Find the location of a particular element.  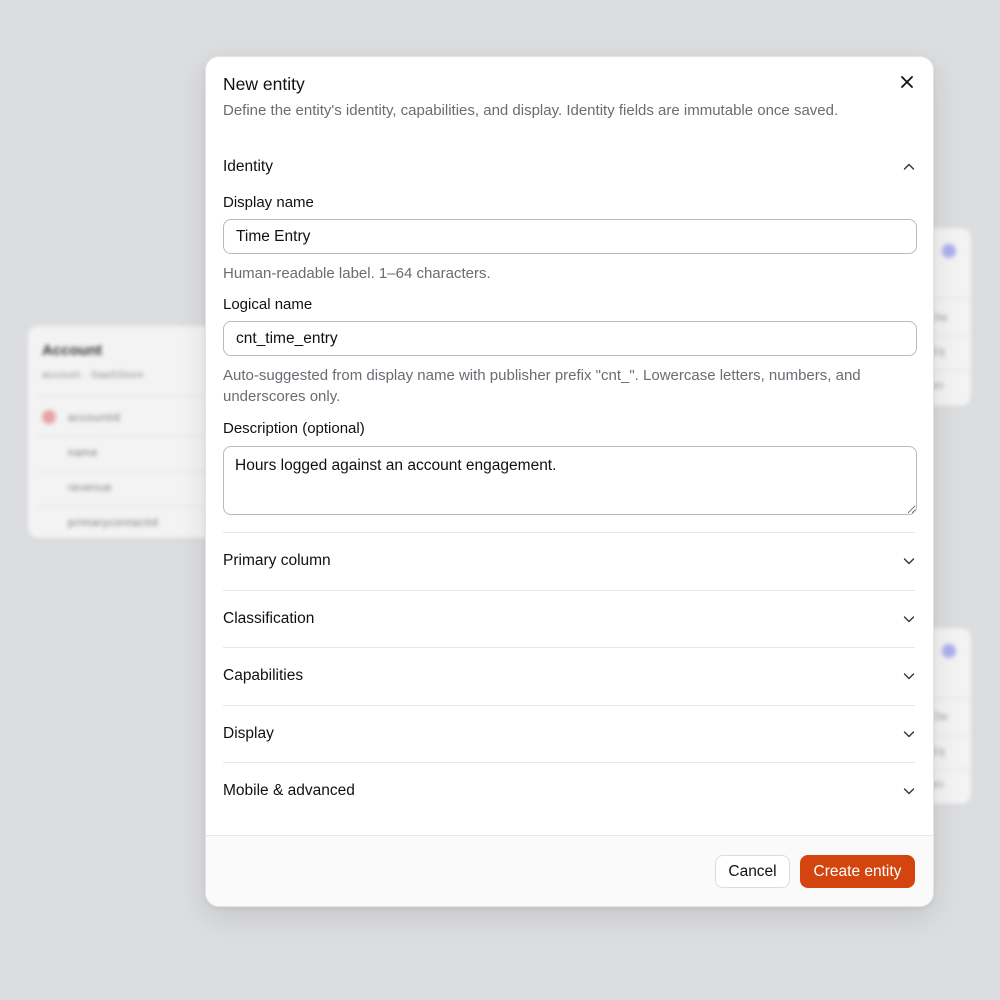

section-capabilities-toggle: Capabilities is located at coordinates (569, 676).